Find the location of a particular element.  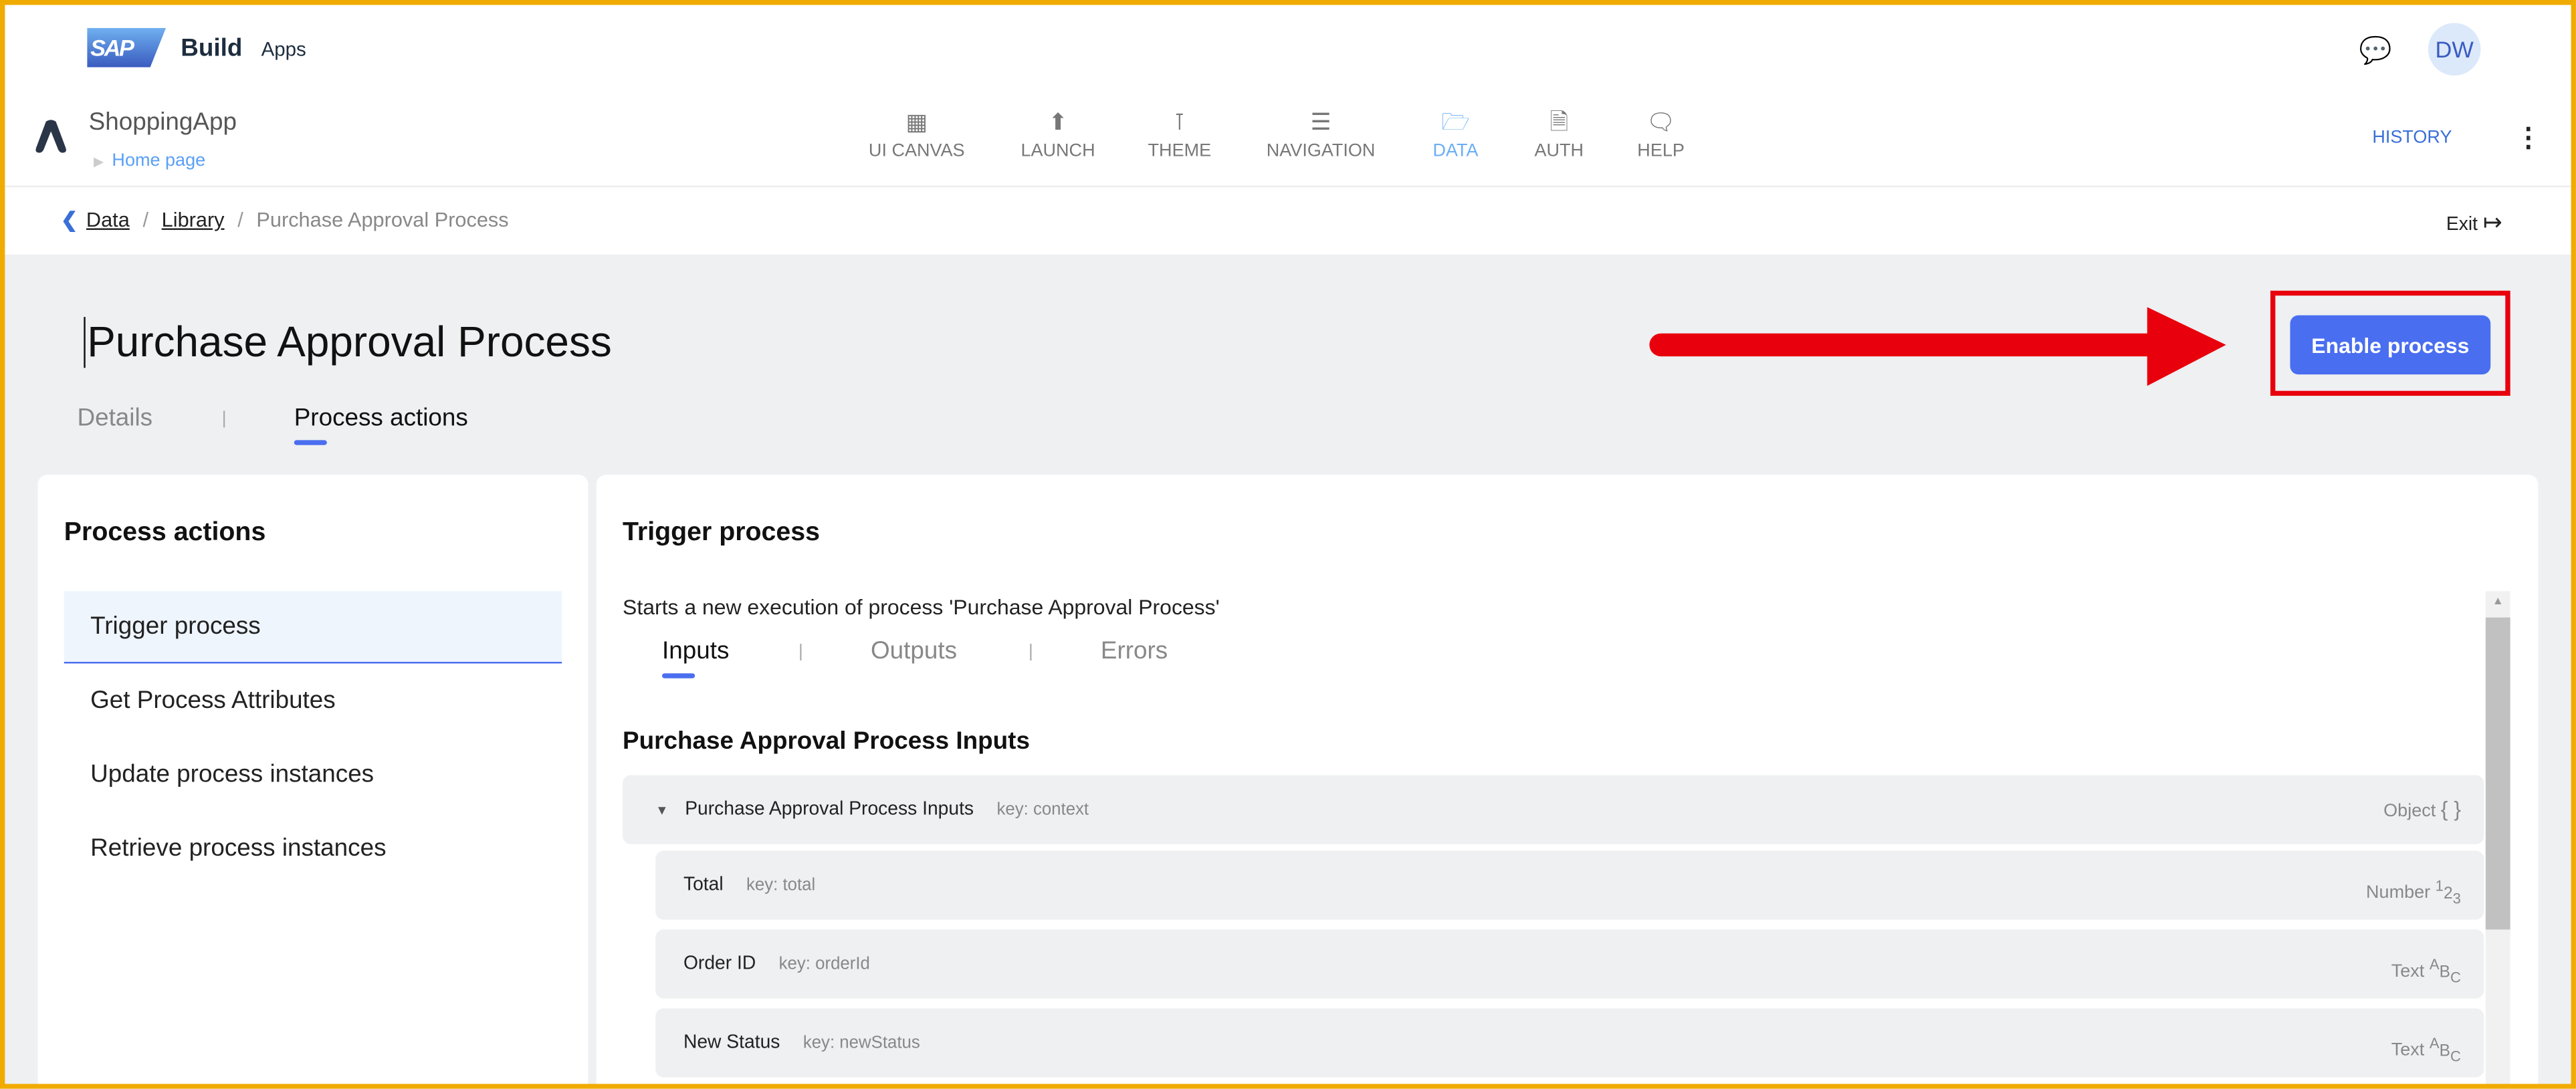

nav-label: AUTH is located at coordinates (1559, 151).